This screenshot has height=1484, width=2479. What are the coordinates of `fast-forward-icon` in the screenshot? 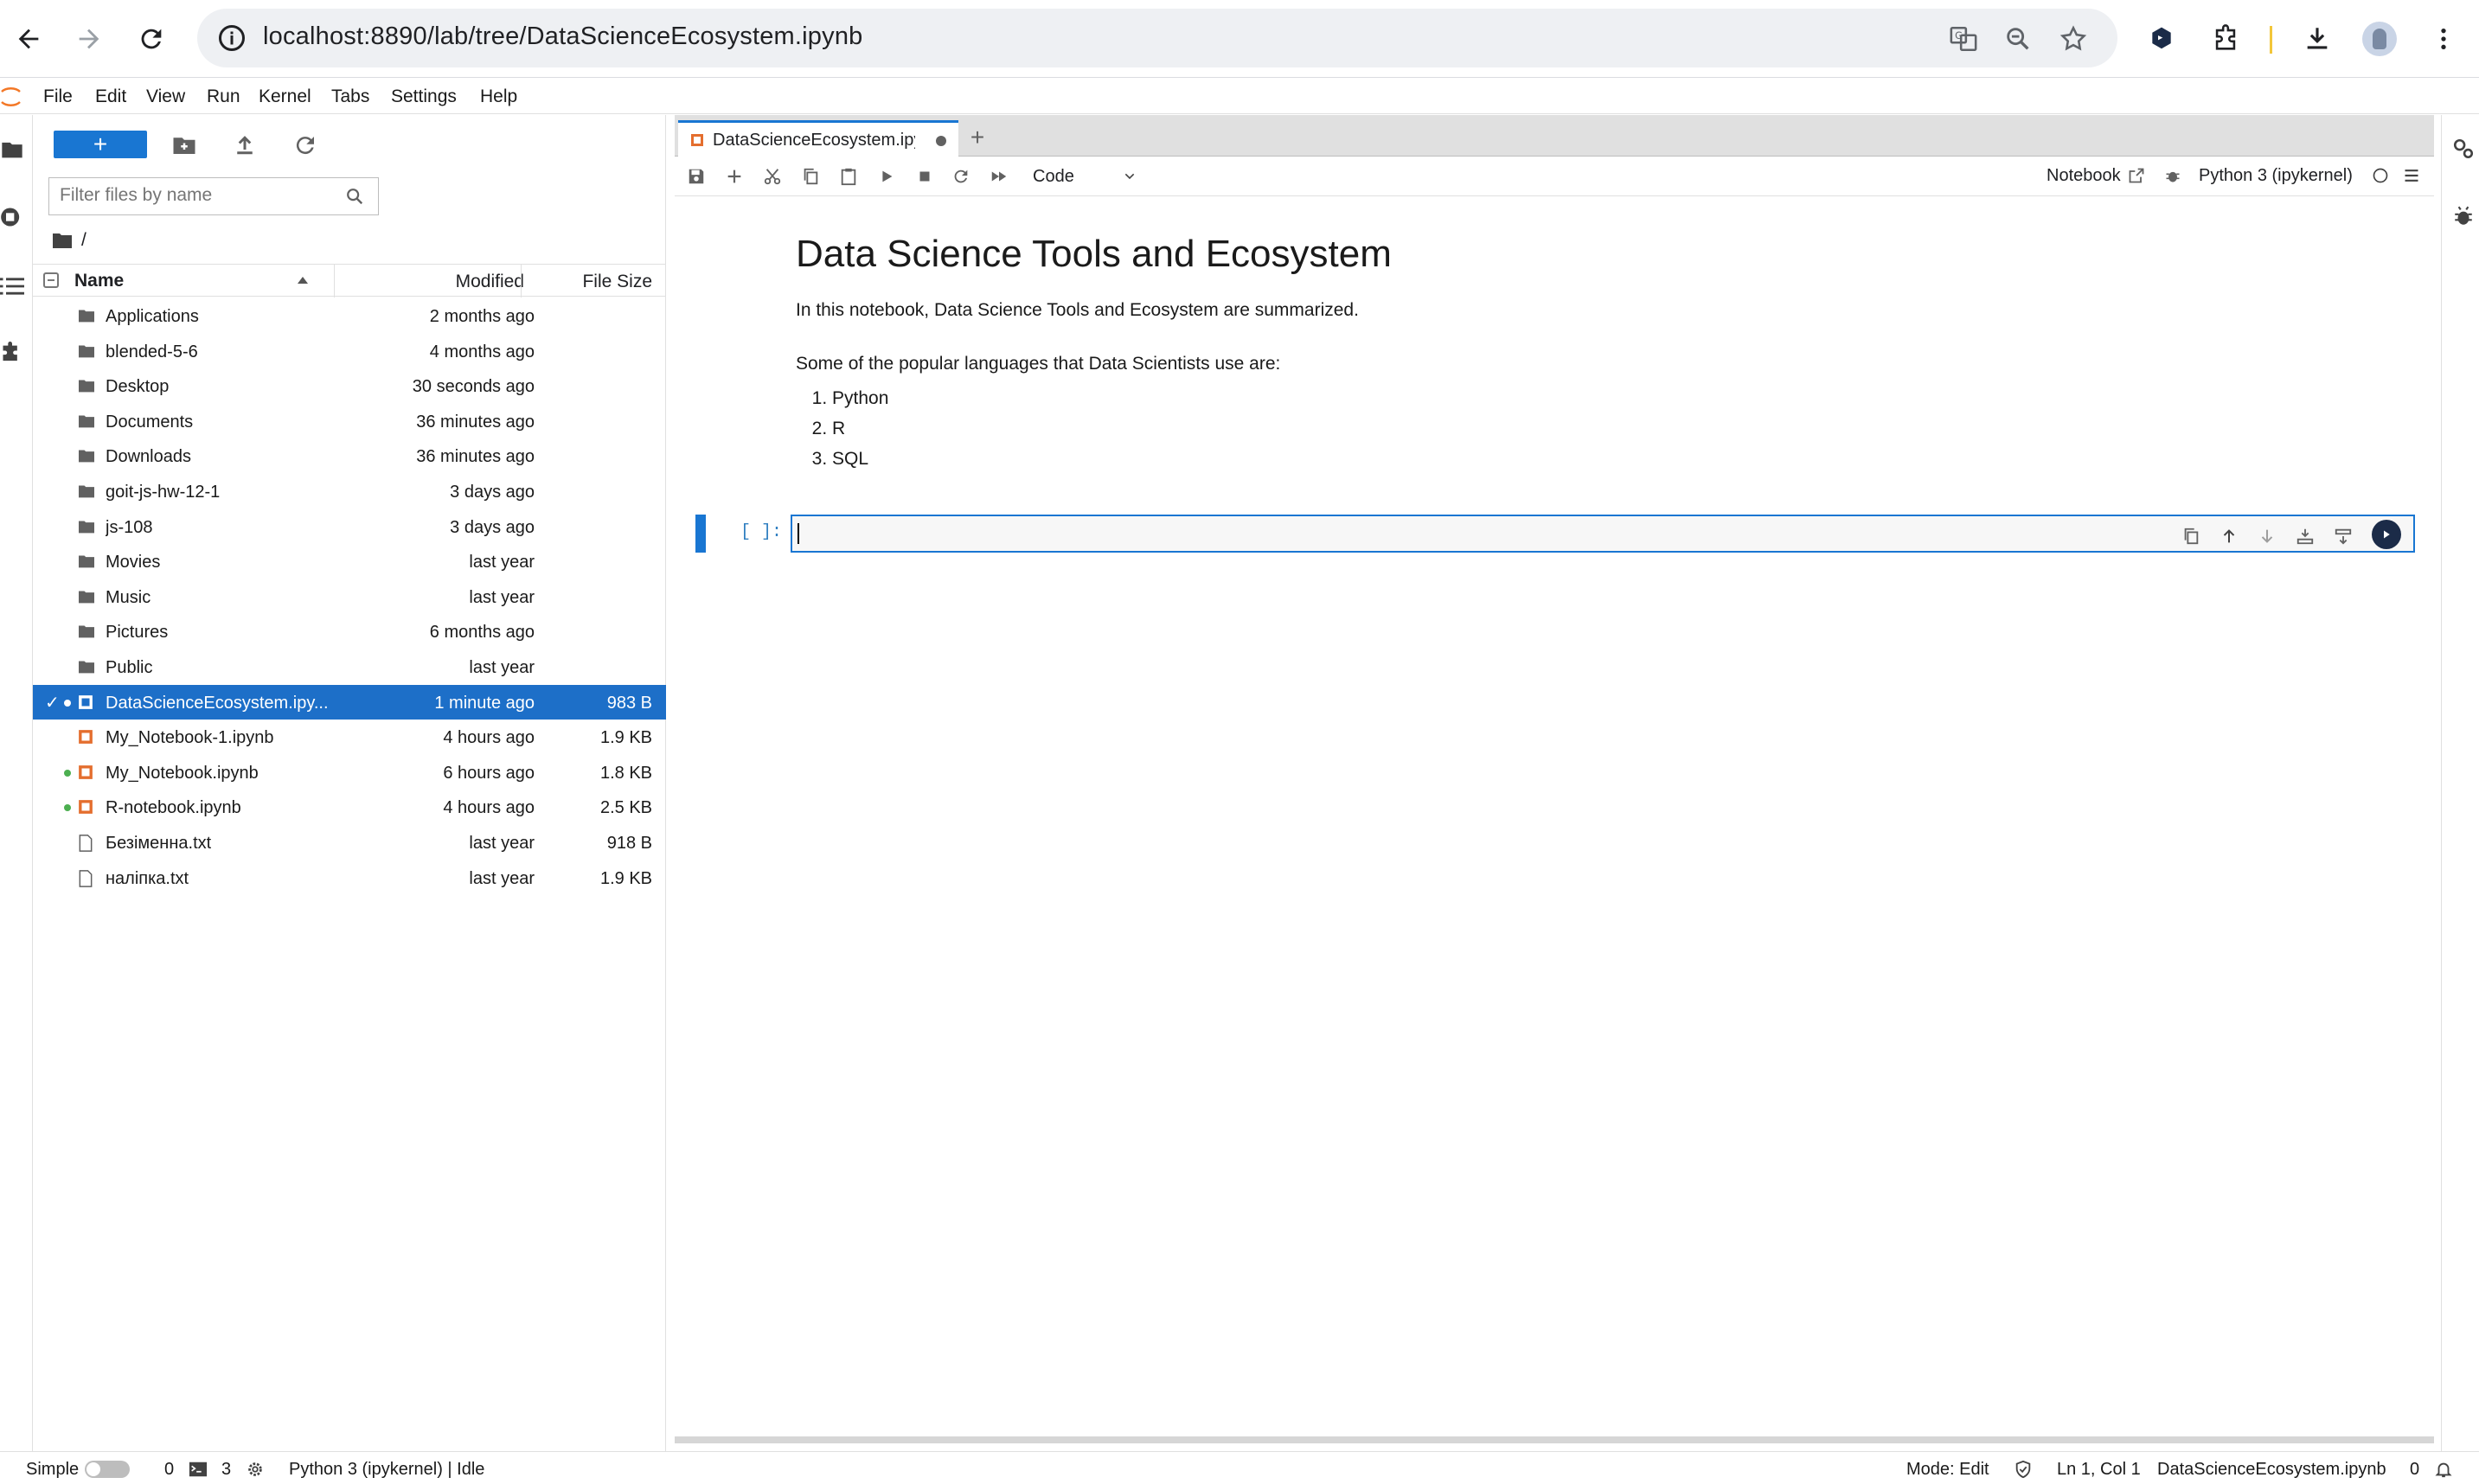 It's located at (999, 176).